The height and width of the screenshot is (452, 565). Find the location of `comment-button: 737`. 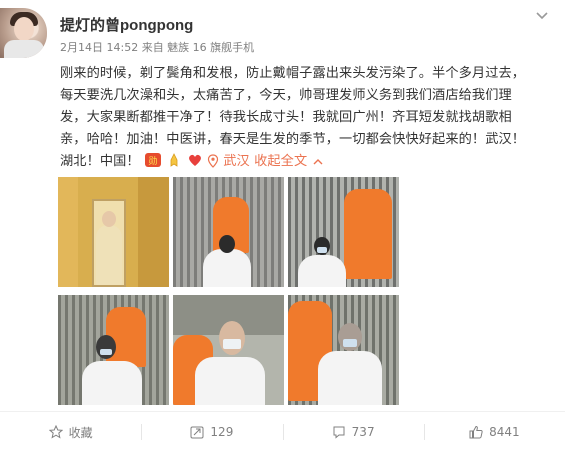

comment-button: 737 is located at coordinates (353, 432).